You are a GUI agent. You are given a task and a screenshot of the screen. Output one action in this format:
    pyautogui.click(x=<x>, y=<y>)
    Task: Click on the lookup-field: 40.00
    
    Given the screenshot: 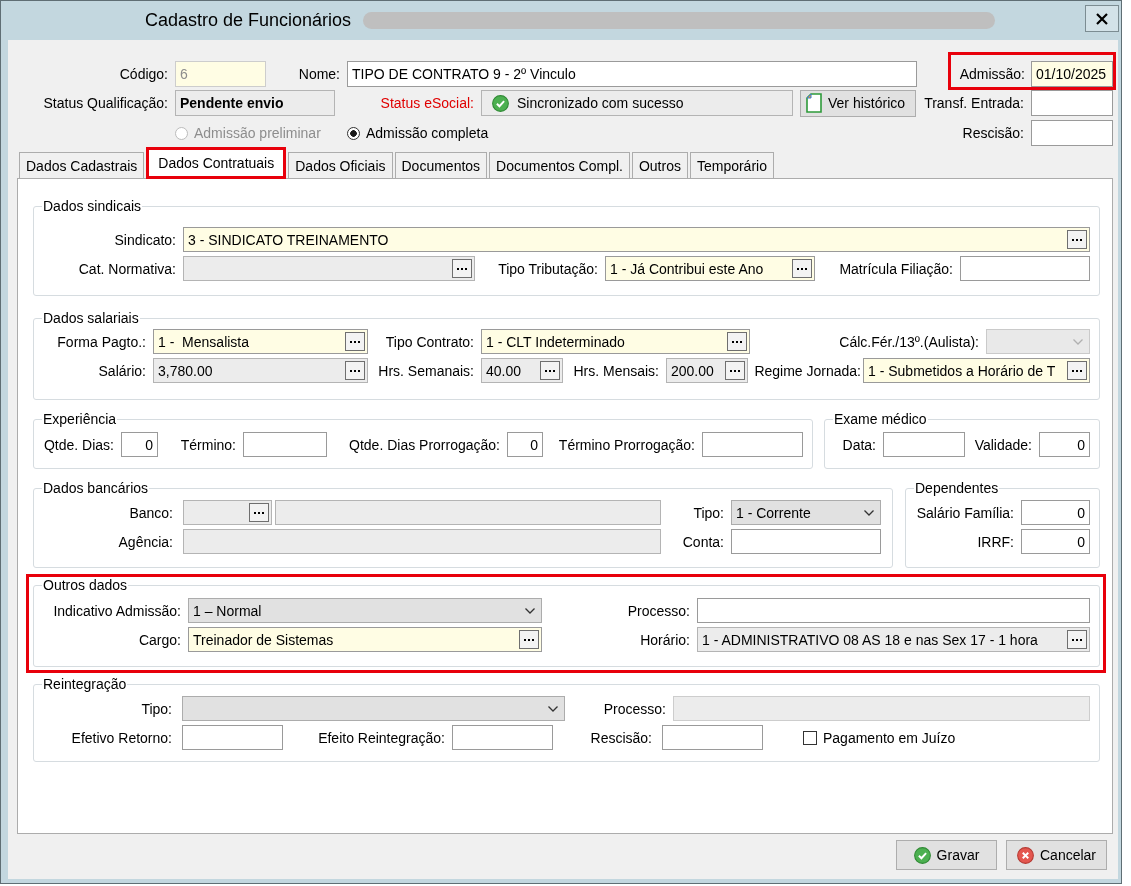 What is the action you would take?
    pyautogui.click(x=522, y=370)
    